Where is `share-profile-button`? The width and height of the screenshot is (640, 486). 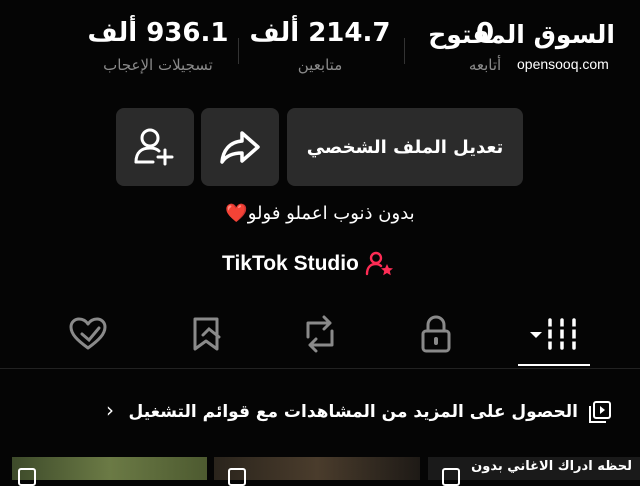 share-profile-button is located at coordinates (240, 147).